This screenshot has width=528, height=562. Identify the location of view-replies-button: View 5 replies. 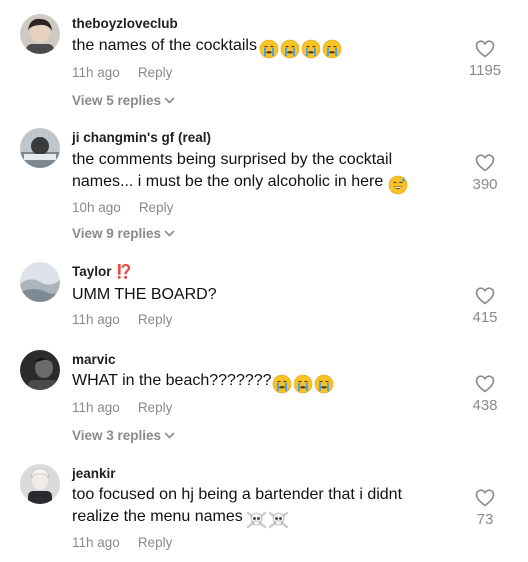
(123, 100).